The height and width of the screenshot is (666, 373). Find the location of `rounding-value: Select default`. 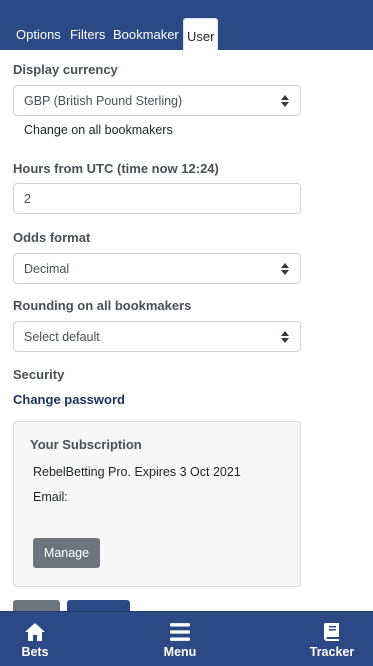

rounding-value: Select default is located at coordinates (62, 337).